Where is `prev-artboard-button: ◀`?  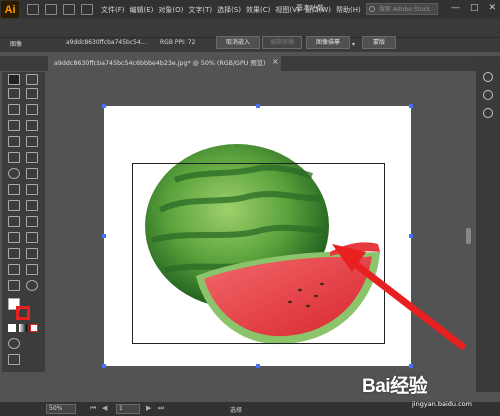
prev-artboard-button: ◀ is located at coordinates (104, 408).